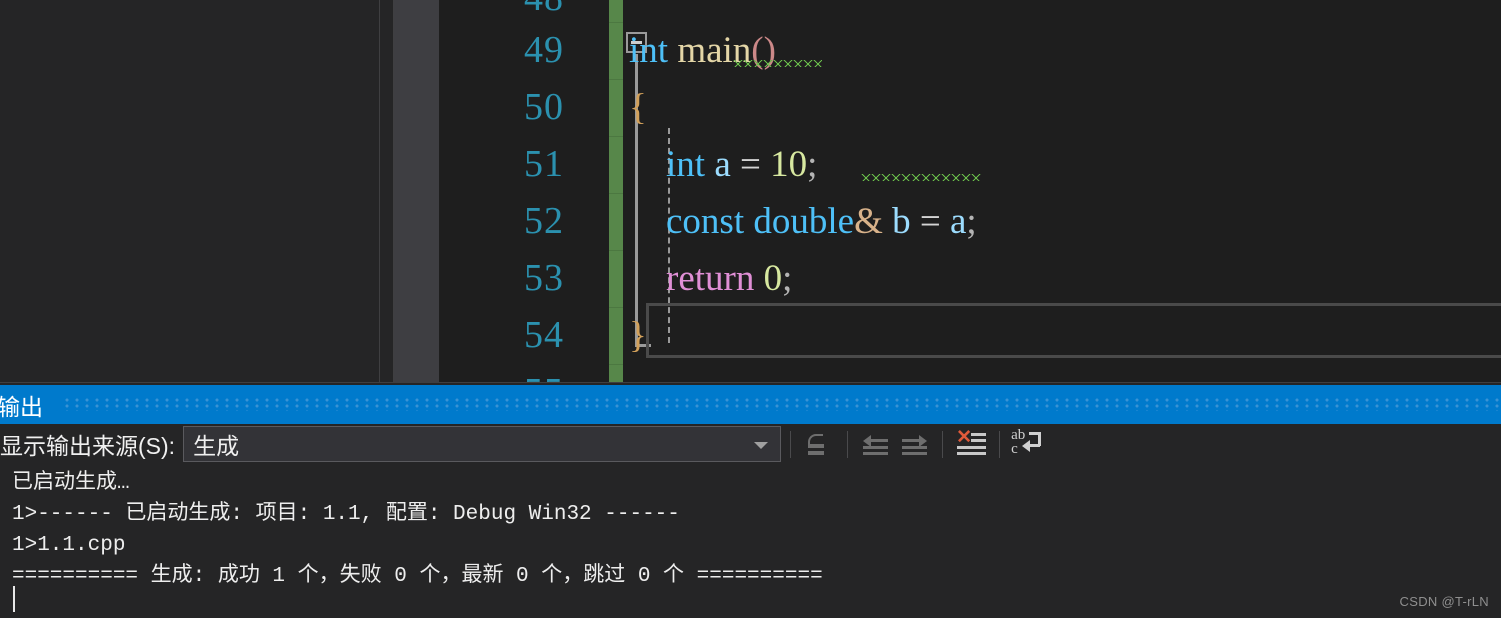 The width and height of the screenshot is (1501, 618). Describe the element at coordinates (21, 406) in the screenshot. I see `output-window-title: 输出` at that location.